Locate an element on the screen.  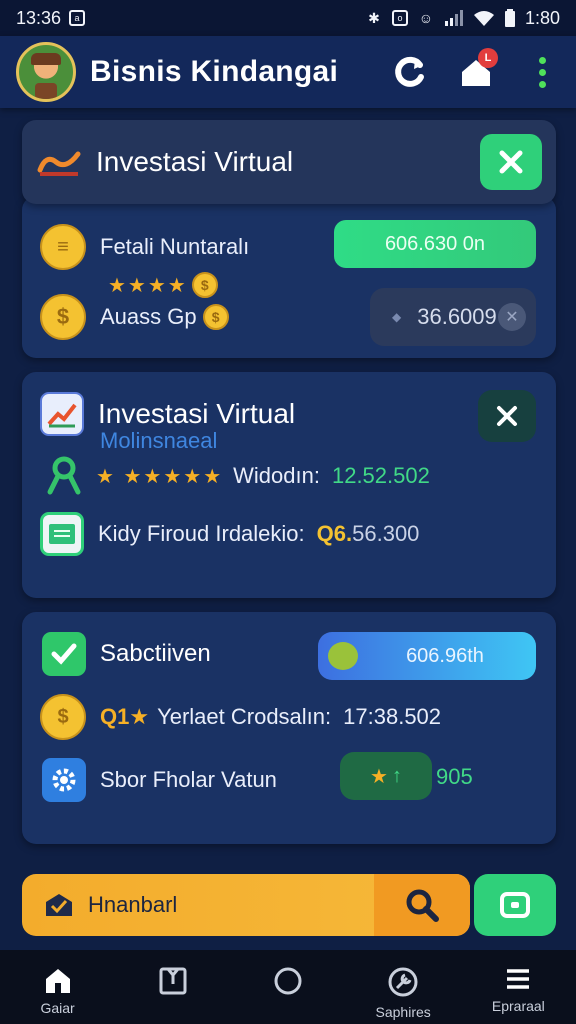
ledger-coin-icon: ≡ is located at coordinates (63, 247).